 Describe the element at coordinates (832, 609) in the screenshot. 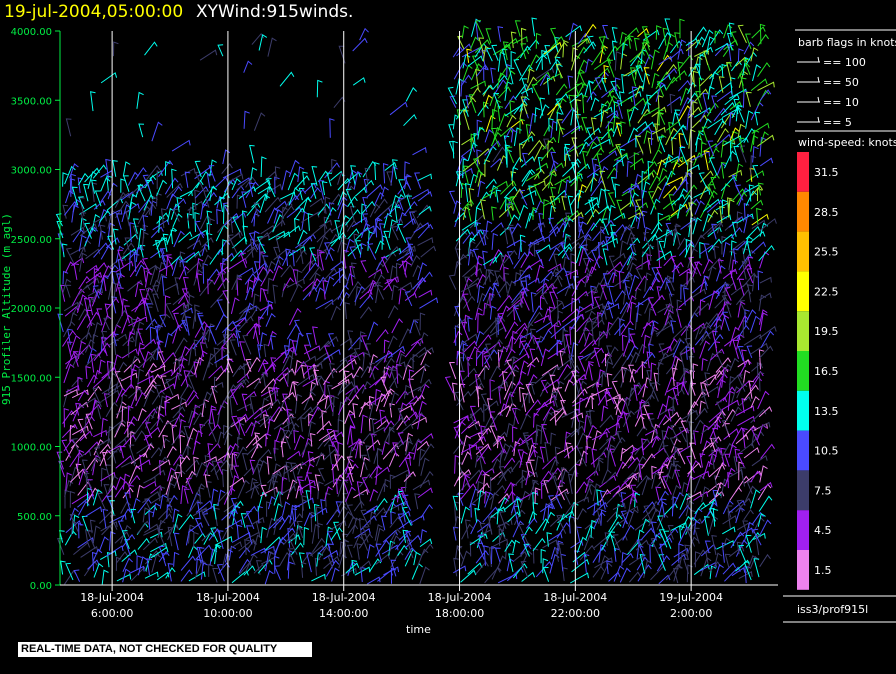

I see `source-label: iss3/prof915l` at that location.